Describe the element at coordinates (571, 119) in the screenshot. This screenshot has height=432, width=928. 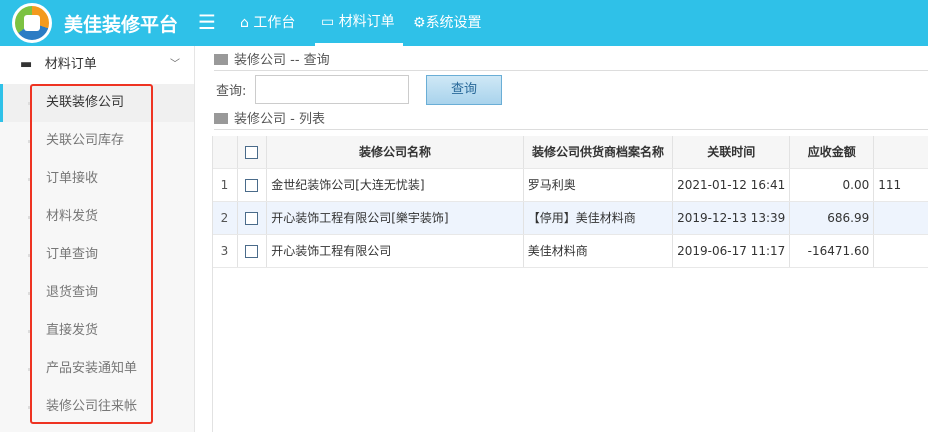
I see `list-section-title: 装修公司 - 列表` at that location.